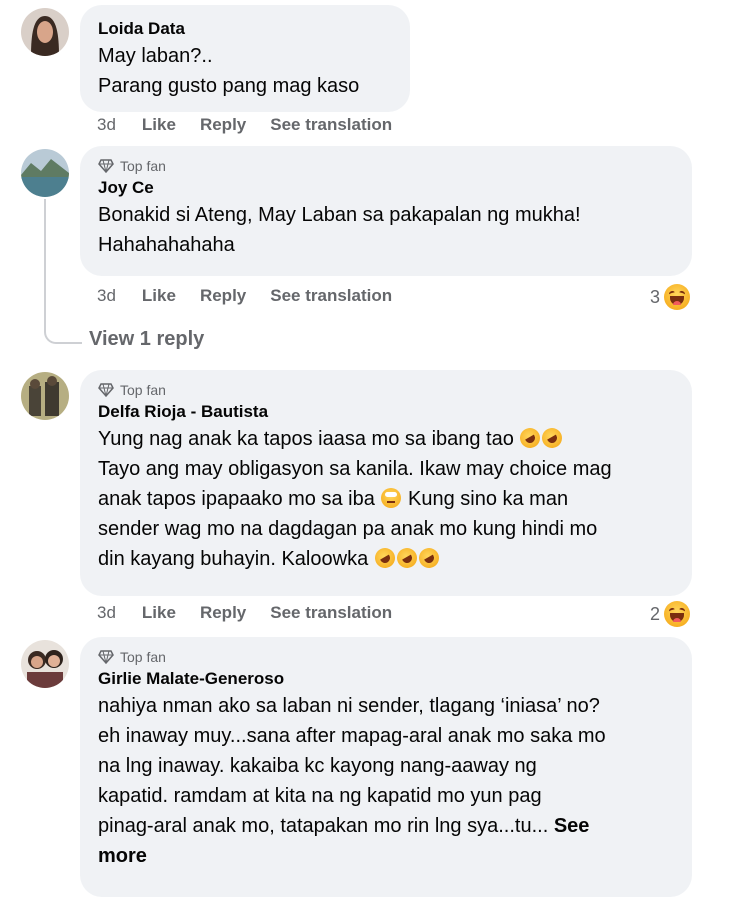  What do you see at coordinates (386, 679) in the screenshot?
I see `commenter-name: Girlie Malate-Generoso` at bounding box center [386, 679].